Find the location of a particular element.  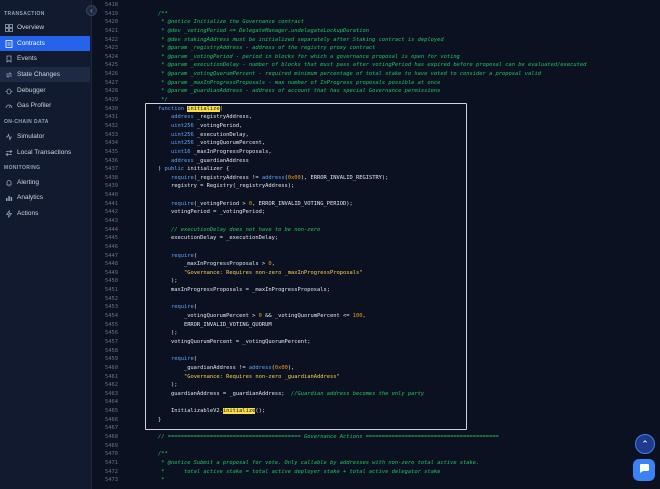

code-line: 5465 InitializableV2.initialize(); is located at coordinates (376, 411).